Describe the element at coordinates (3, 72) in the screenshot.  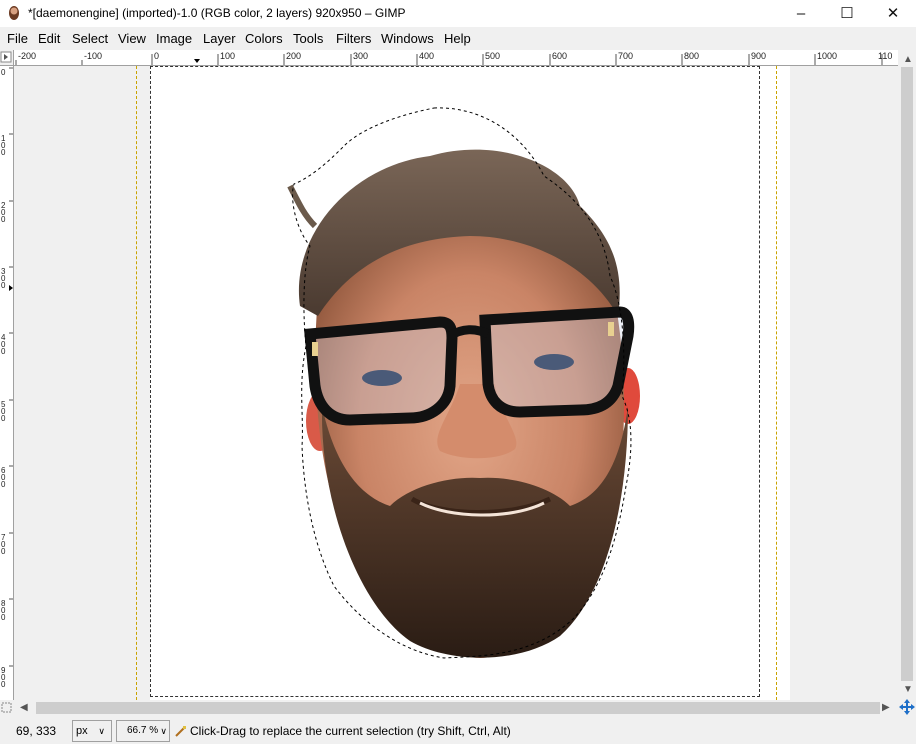
I see `vruler-label: 0` at that location.